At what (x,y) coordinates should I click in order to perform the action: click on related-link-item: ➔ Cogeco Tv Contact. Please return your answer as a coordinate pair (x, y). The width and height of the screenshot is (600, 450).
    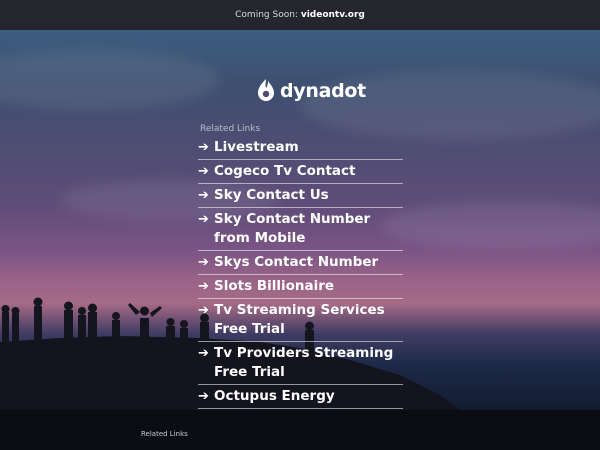
    Looking at the image, I should click on (300, 172).